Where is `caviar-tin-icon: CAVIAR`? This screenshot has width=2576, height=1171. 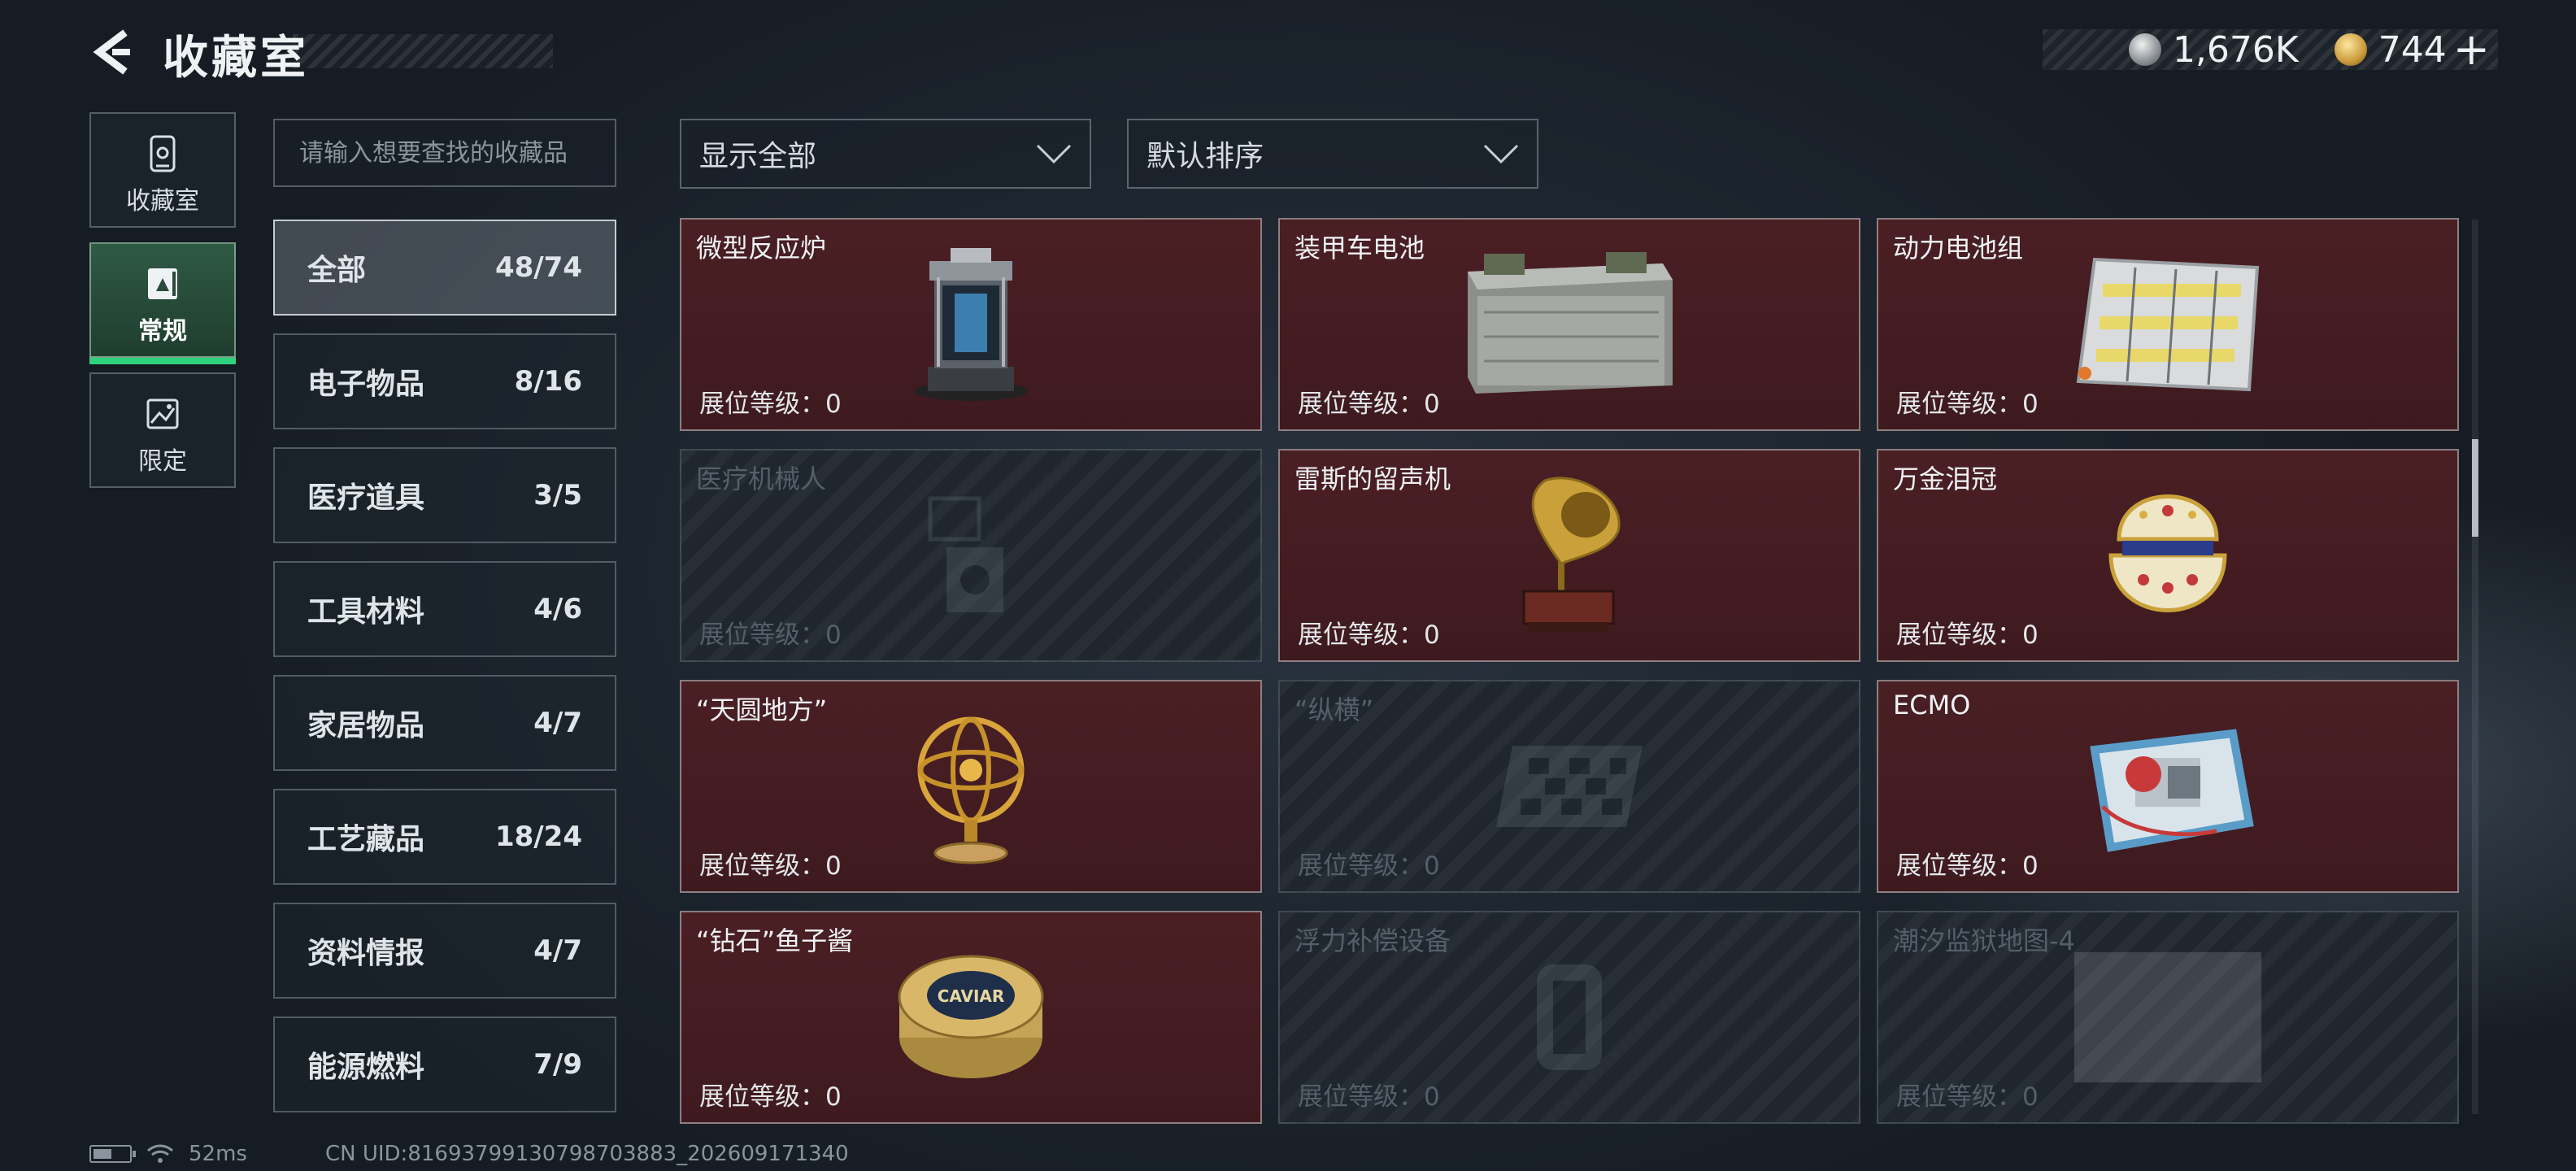
caviar-tin-icon: CAVIAR is located at coordinates (971, 1017).